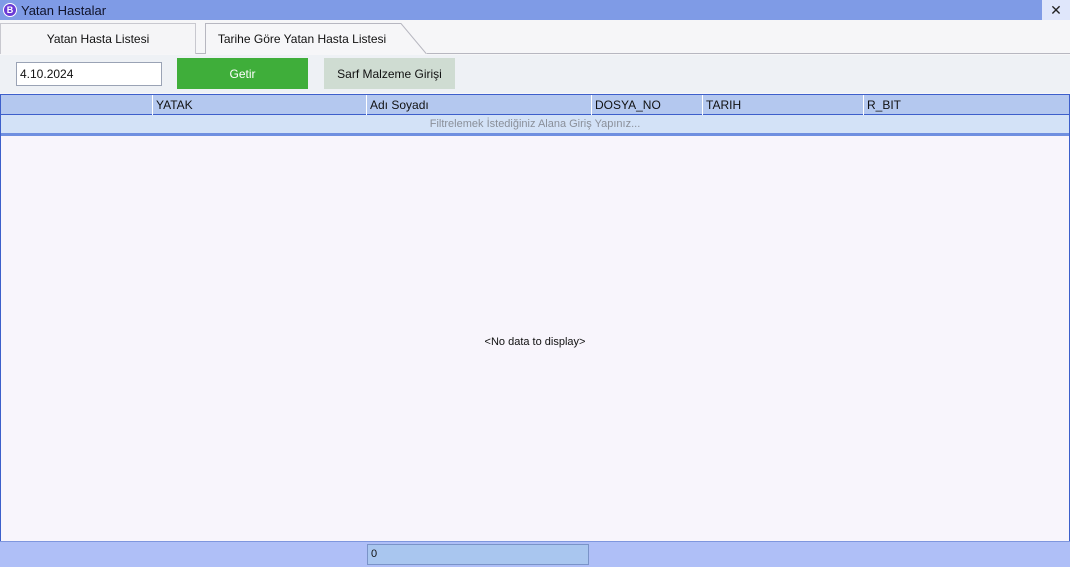 This screenshot has height=567, width=1070. Describe the element at coordinates (389, 73) in the screenshot. I see `sarf-malzeme-girisi-button: Sarf Malzeme Girişi` at that location.